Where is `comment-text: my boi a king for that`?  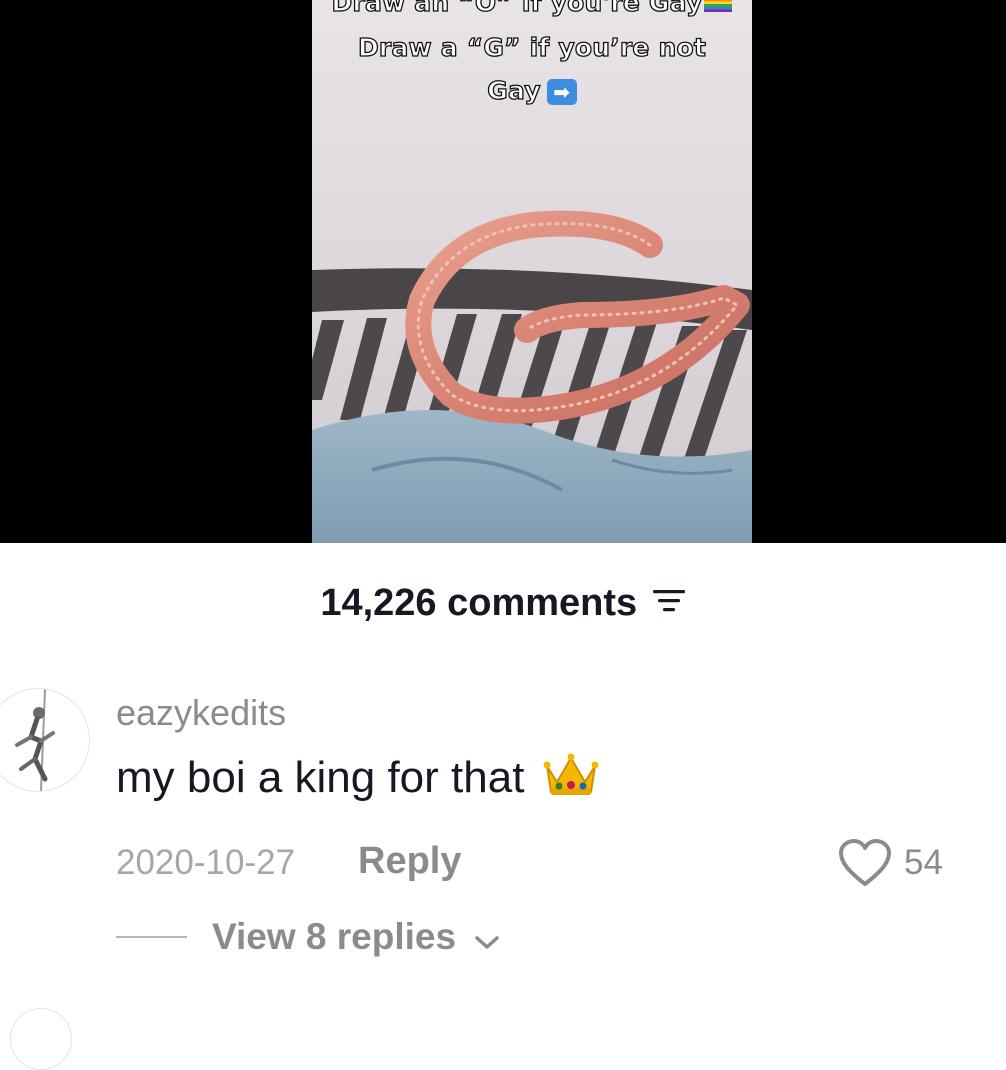
comment-text: my boi a king for that is located at coordinates (357, 780).